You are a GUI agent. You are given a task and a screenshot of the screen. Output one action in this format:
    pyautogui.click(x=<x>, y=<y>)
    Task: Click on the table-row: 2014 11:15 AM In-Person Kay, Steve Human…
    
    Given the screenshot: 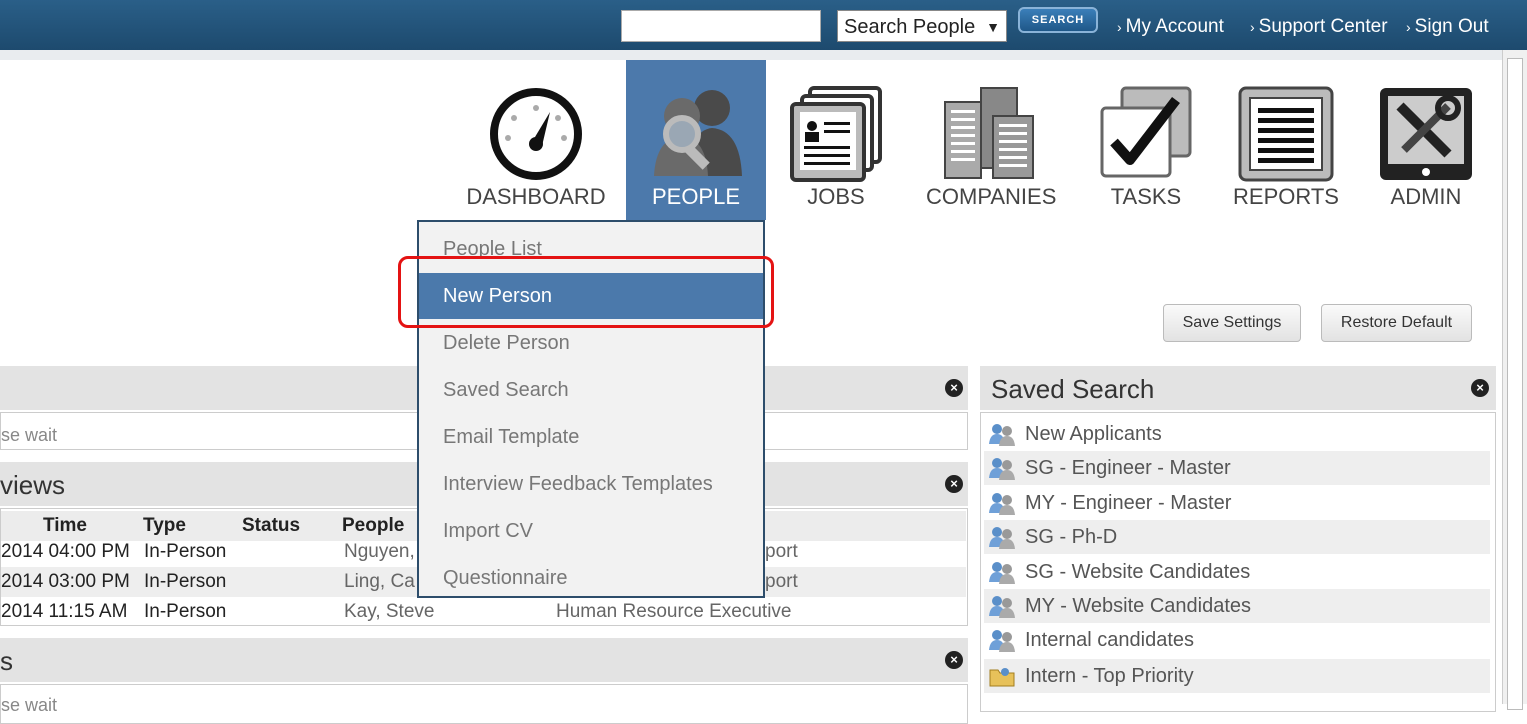 What is the action you would take?
    pyautogui.click(x=483, y=612)
    